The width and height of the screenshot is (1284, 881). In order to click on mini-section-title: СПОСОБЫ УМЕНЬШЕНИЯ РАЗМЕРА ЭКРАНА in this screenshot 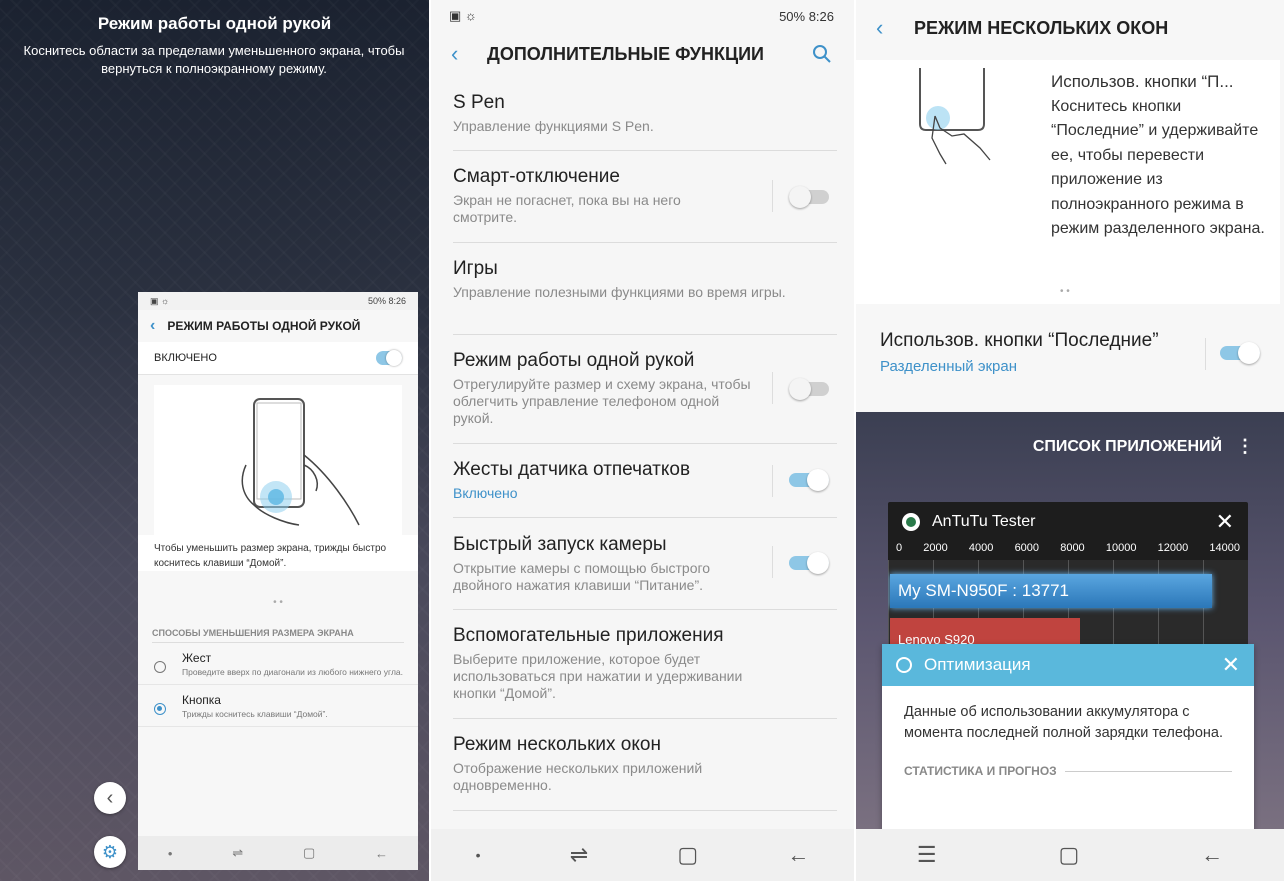, I will do `click(278, 635)`.